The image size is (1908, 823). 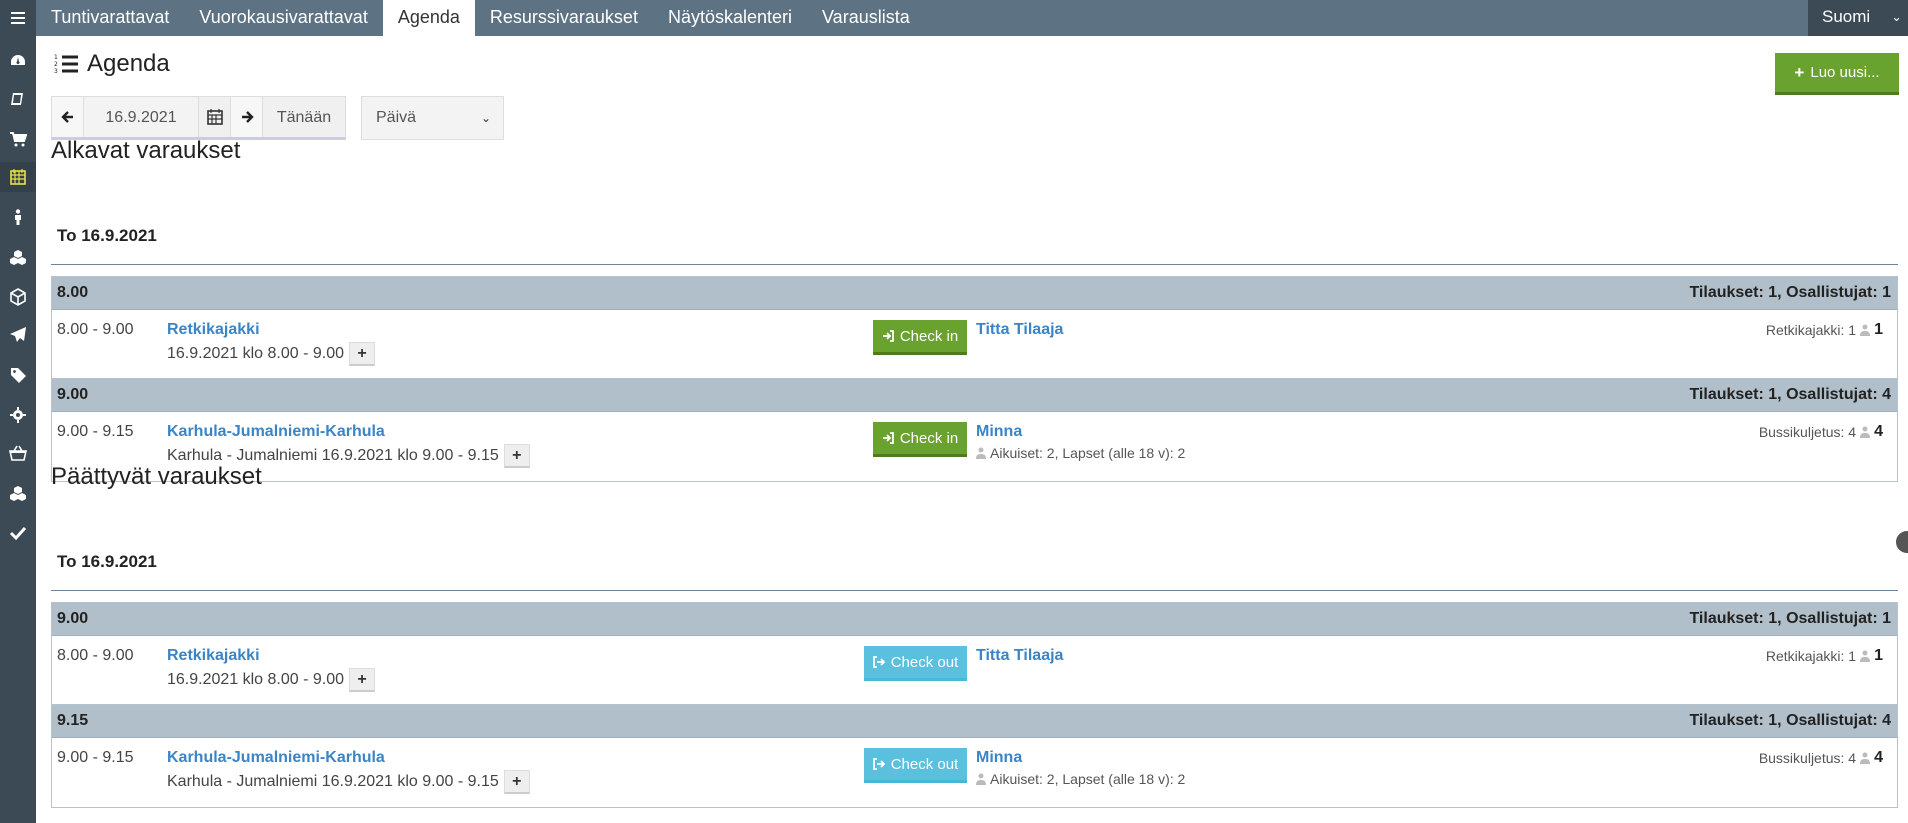 What do you see at coordinates (974, 619) in the screenshot?
I see `time-group-header: 9.00 Tilaukset: 1, Osallistujat: 1` at bounding box center [974, 619].